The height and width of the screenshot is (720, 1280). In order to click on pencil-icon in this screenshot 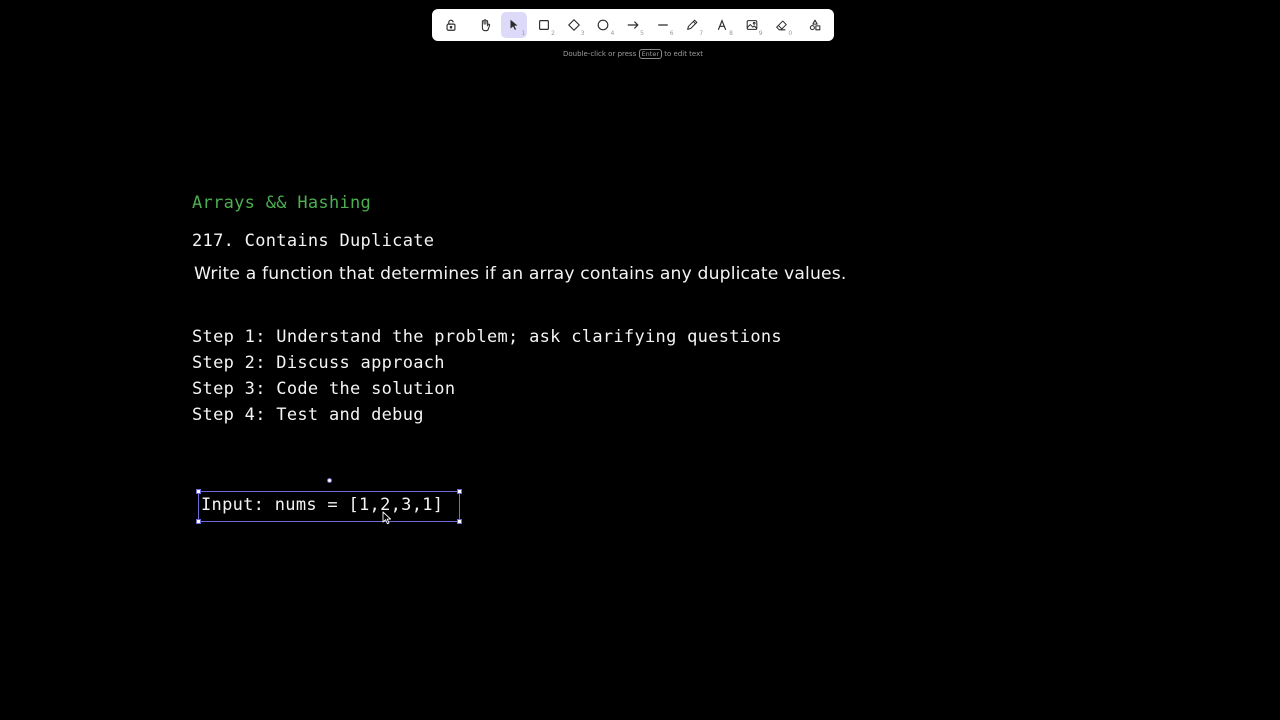, I will do `click(692, 25)`.